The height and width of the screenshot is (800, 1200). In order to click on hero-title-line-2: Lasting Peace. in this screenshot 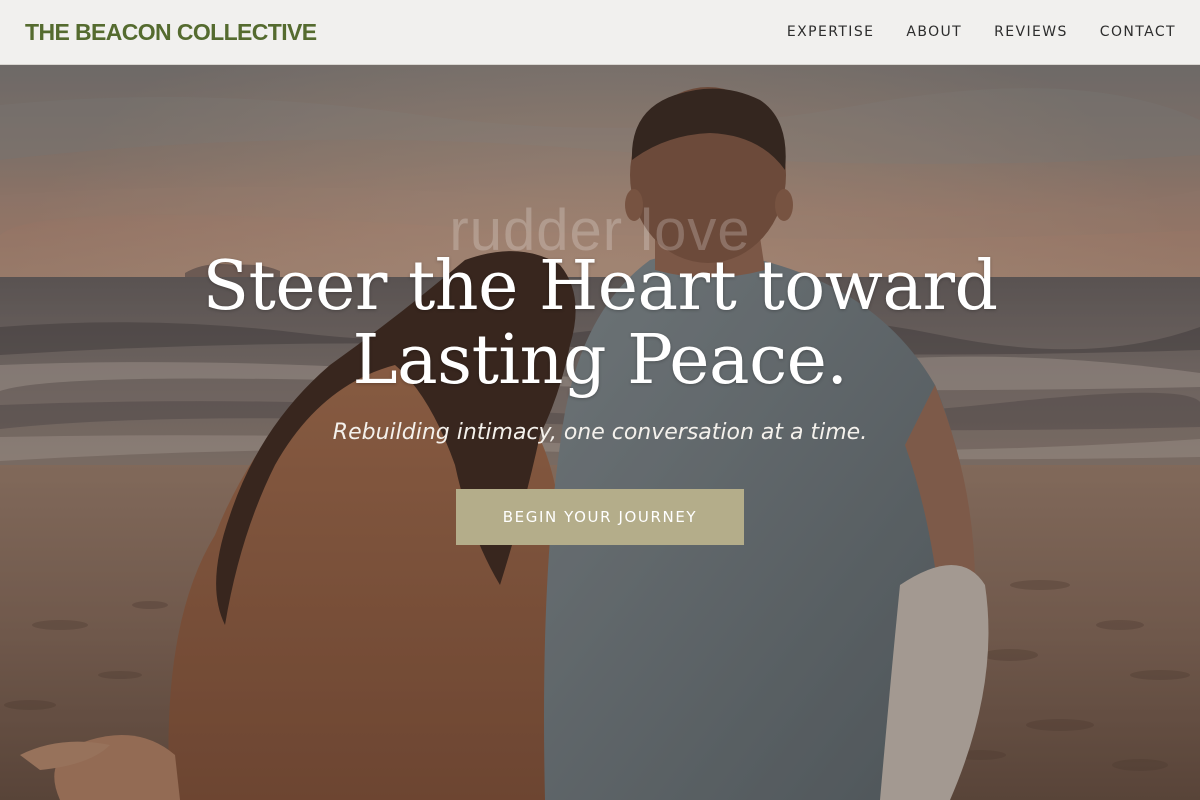, I will do `click(600, 360)`.